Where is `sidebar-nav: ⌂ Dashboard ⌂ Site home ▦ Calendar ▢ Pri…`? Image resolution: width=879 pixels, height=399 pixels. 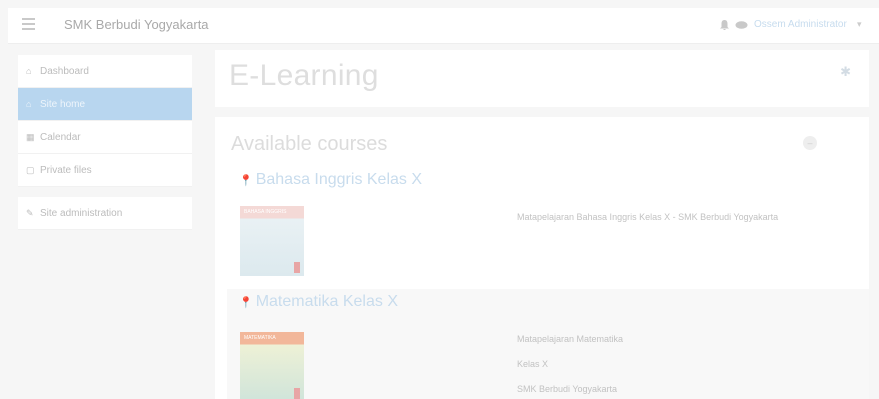
sidebar-nav: ⌂ Dashboard ⌂ Site home ▦ Calendar ▢ Pri… is located at coordinates (105, 142).